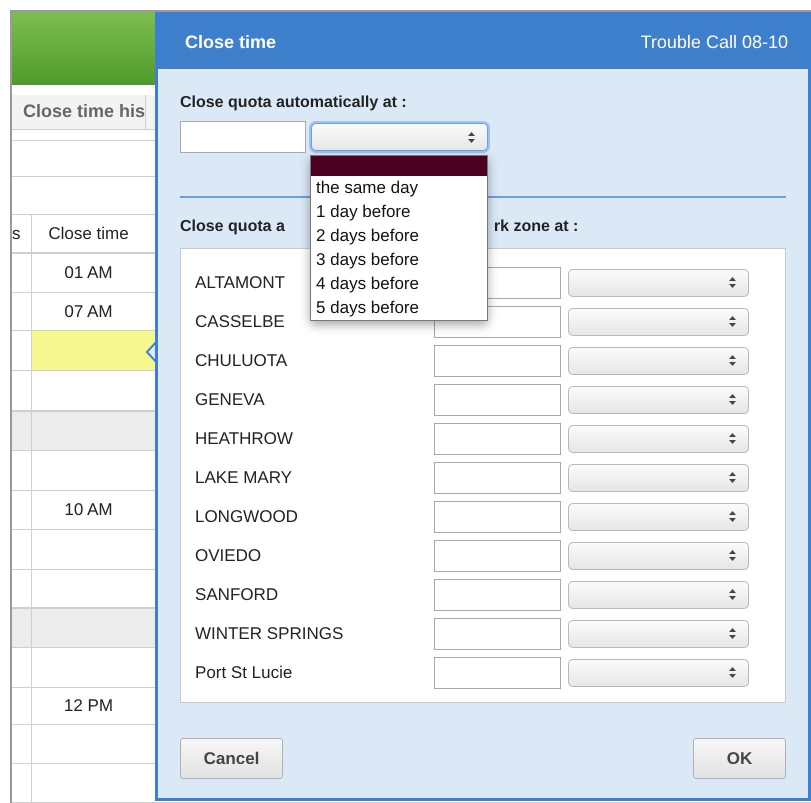  I want to click on section-heading: Close quota a, so click(232, 227).